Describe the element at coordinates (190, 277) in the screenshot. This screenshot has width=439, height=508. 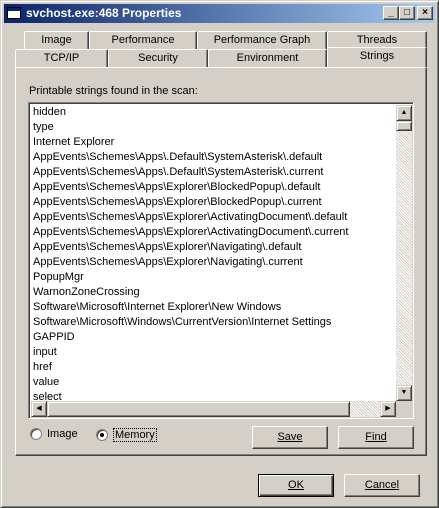
I see `string-list-item: PopupMgr` at that location.